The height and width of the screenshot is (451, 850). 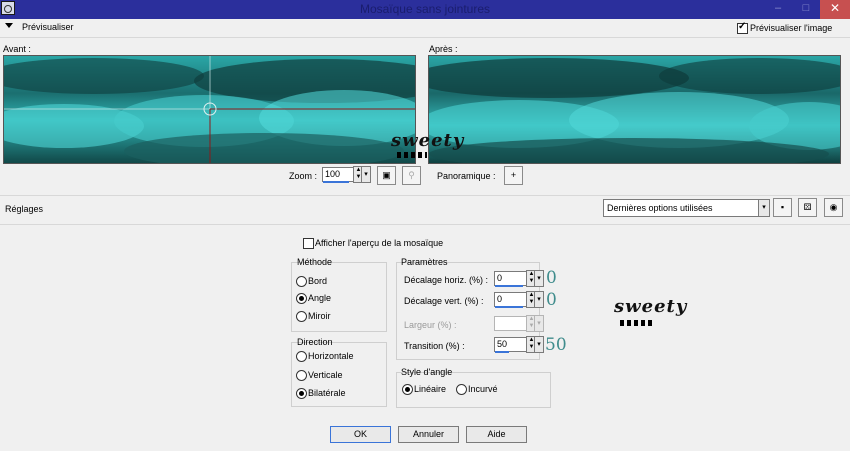 What do you see at coordinates (308, 243) in the screenshot?
I see `tile-preview-checkbox` at bounding box center [308, 243].